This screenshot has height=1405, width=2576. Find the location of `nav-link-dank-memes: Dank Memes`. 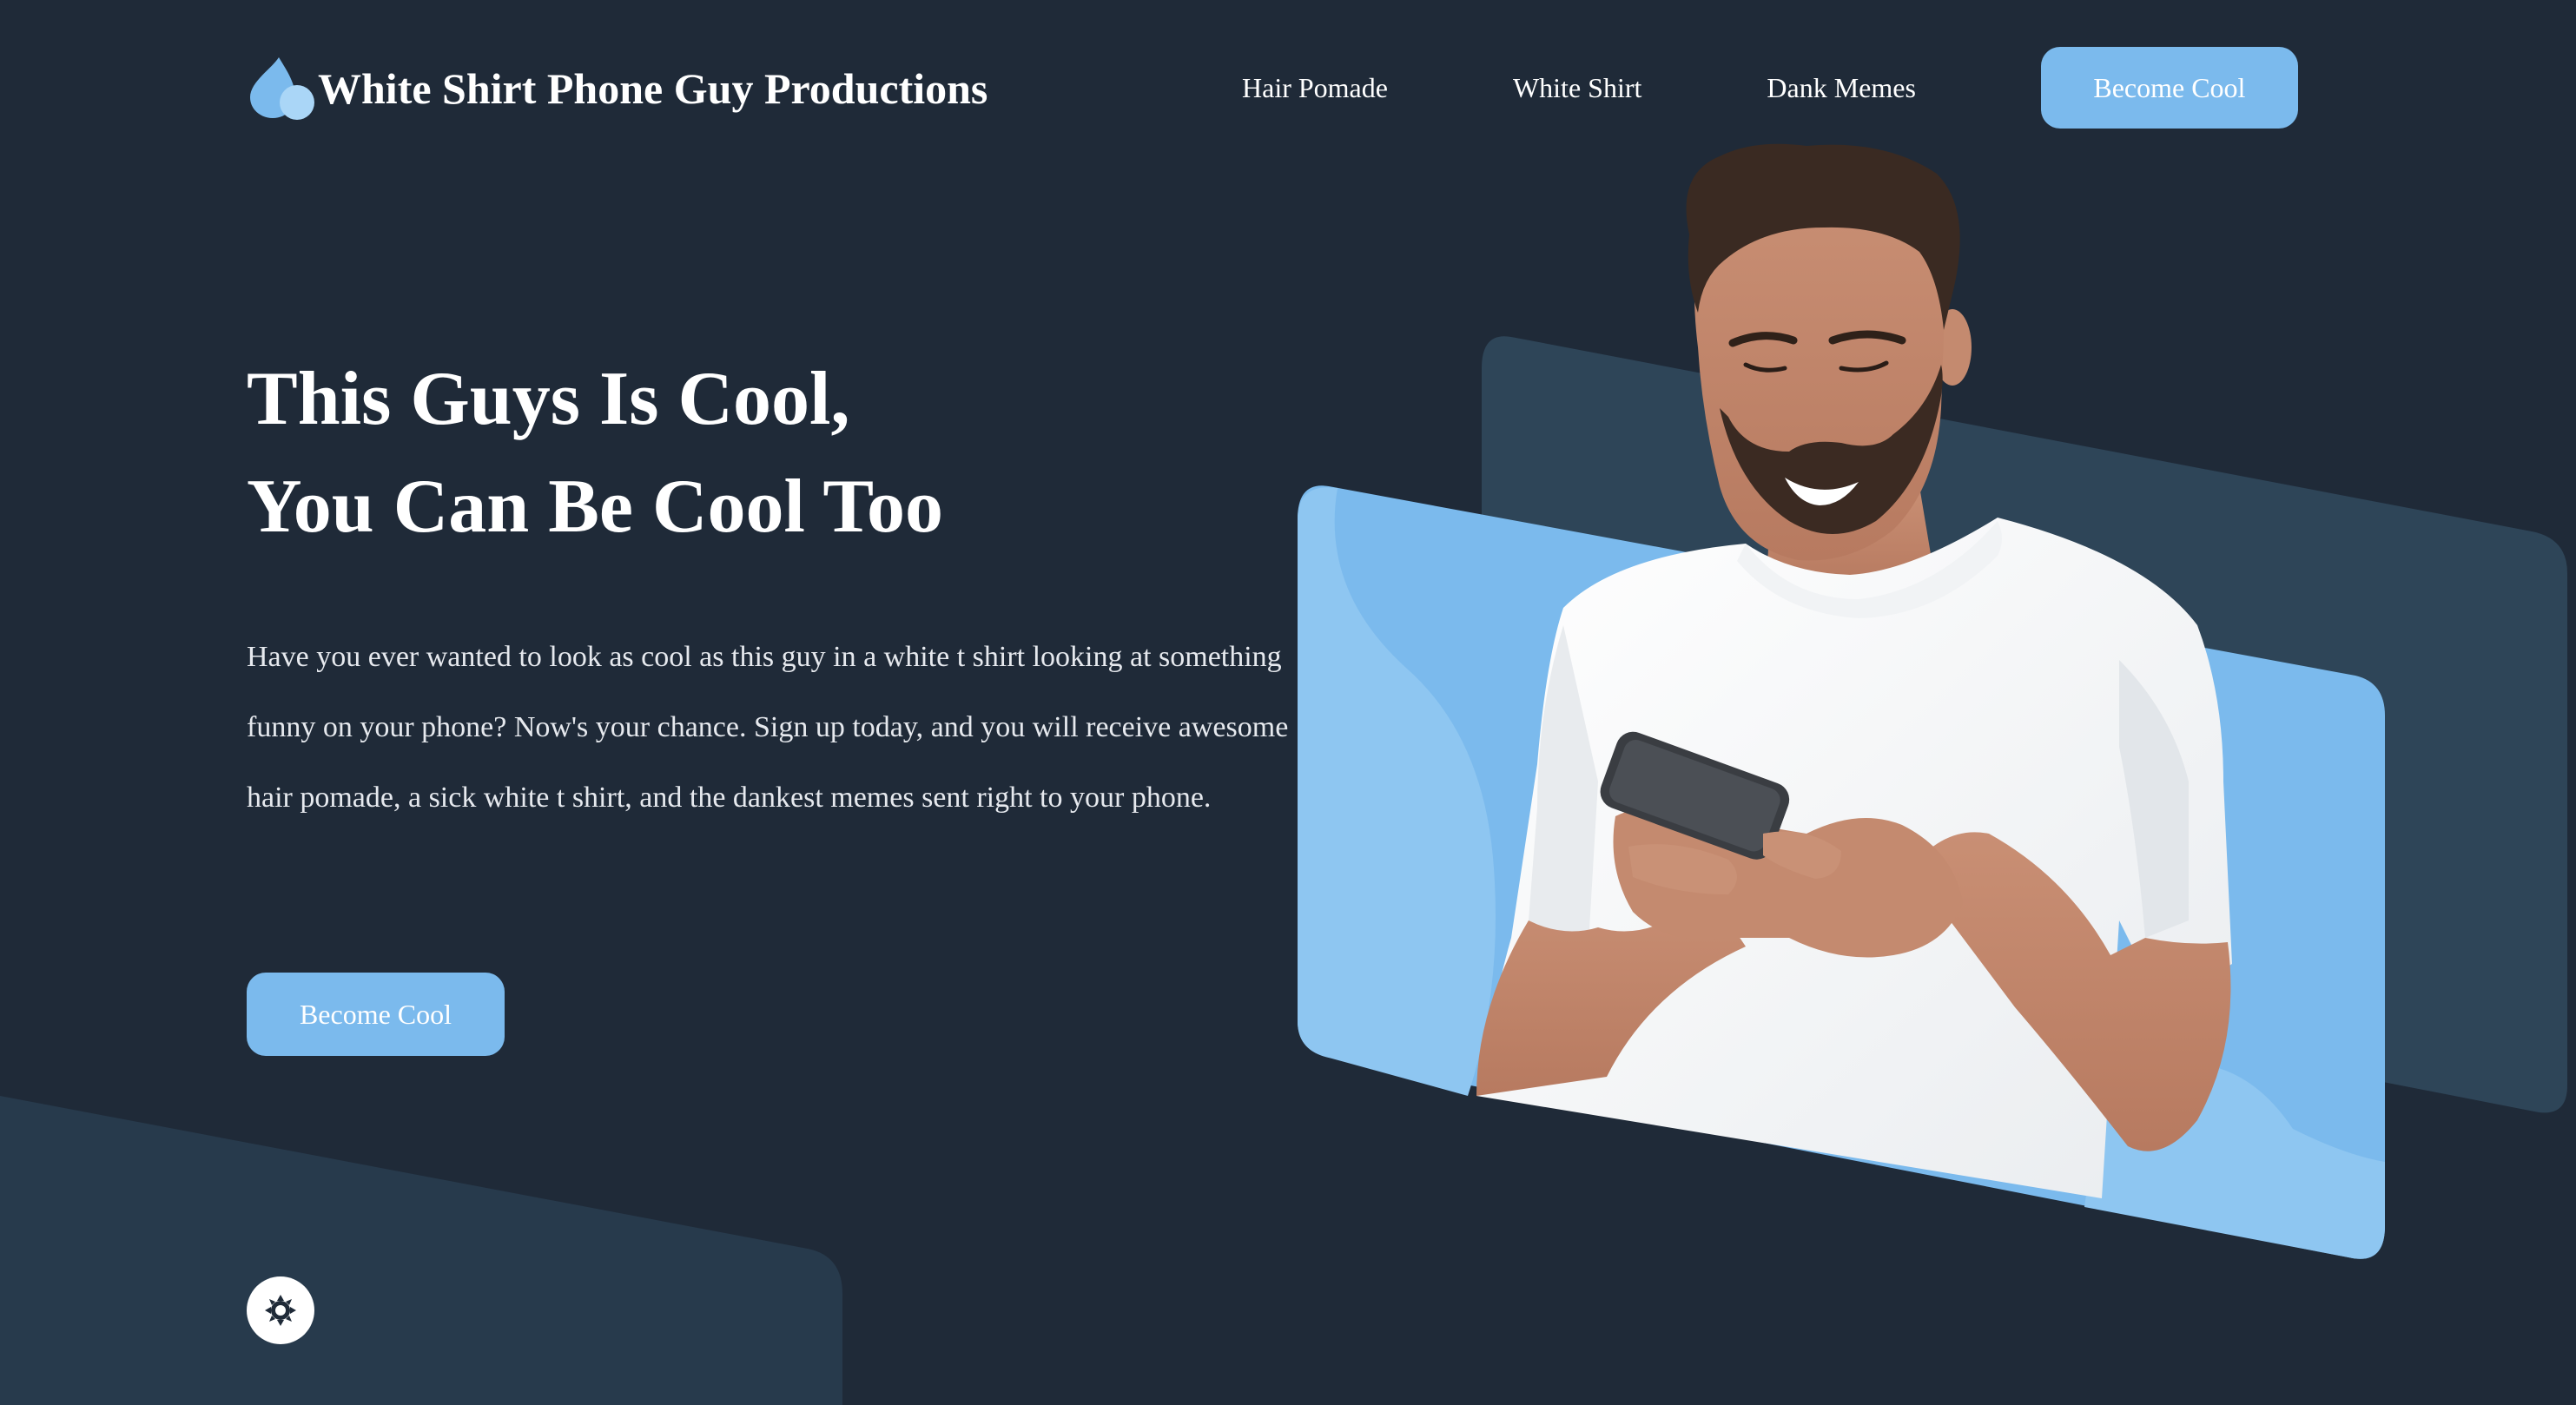

nav-link-dank-memes: Dank Memes is located at coordinates (1842, 88).